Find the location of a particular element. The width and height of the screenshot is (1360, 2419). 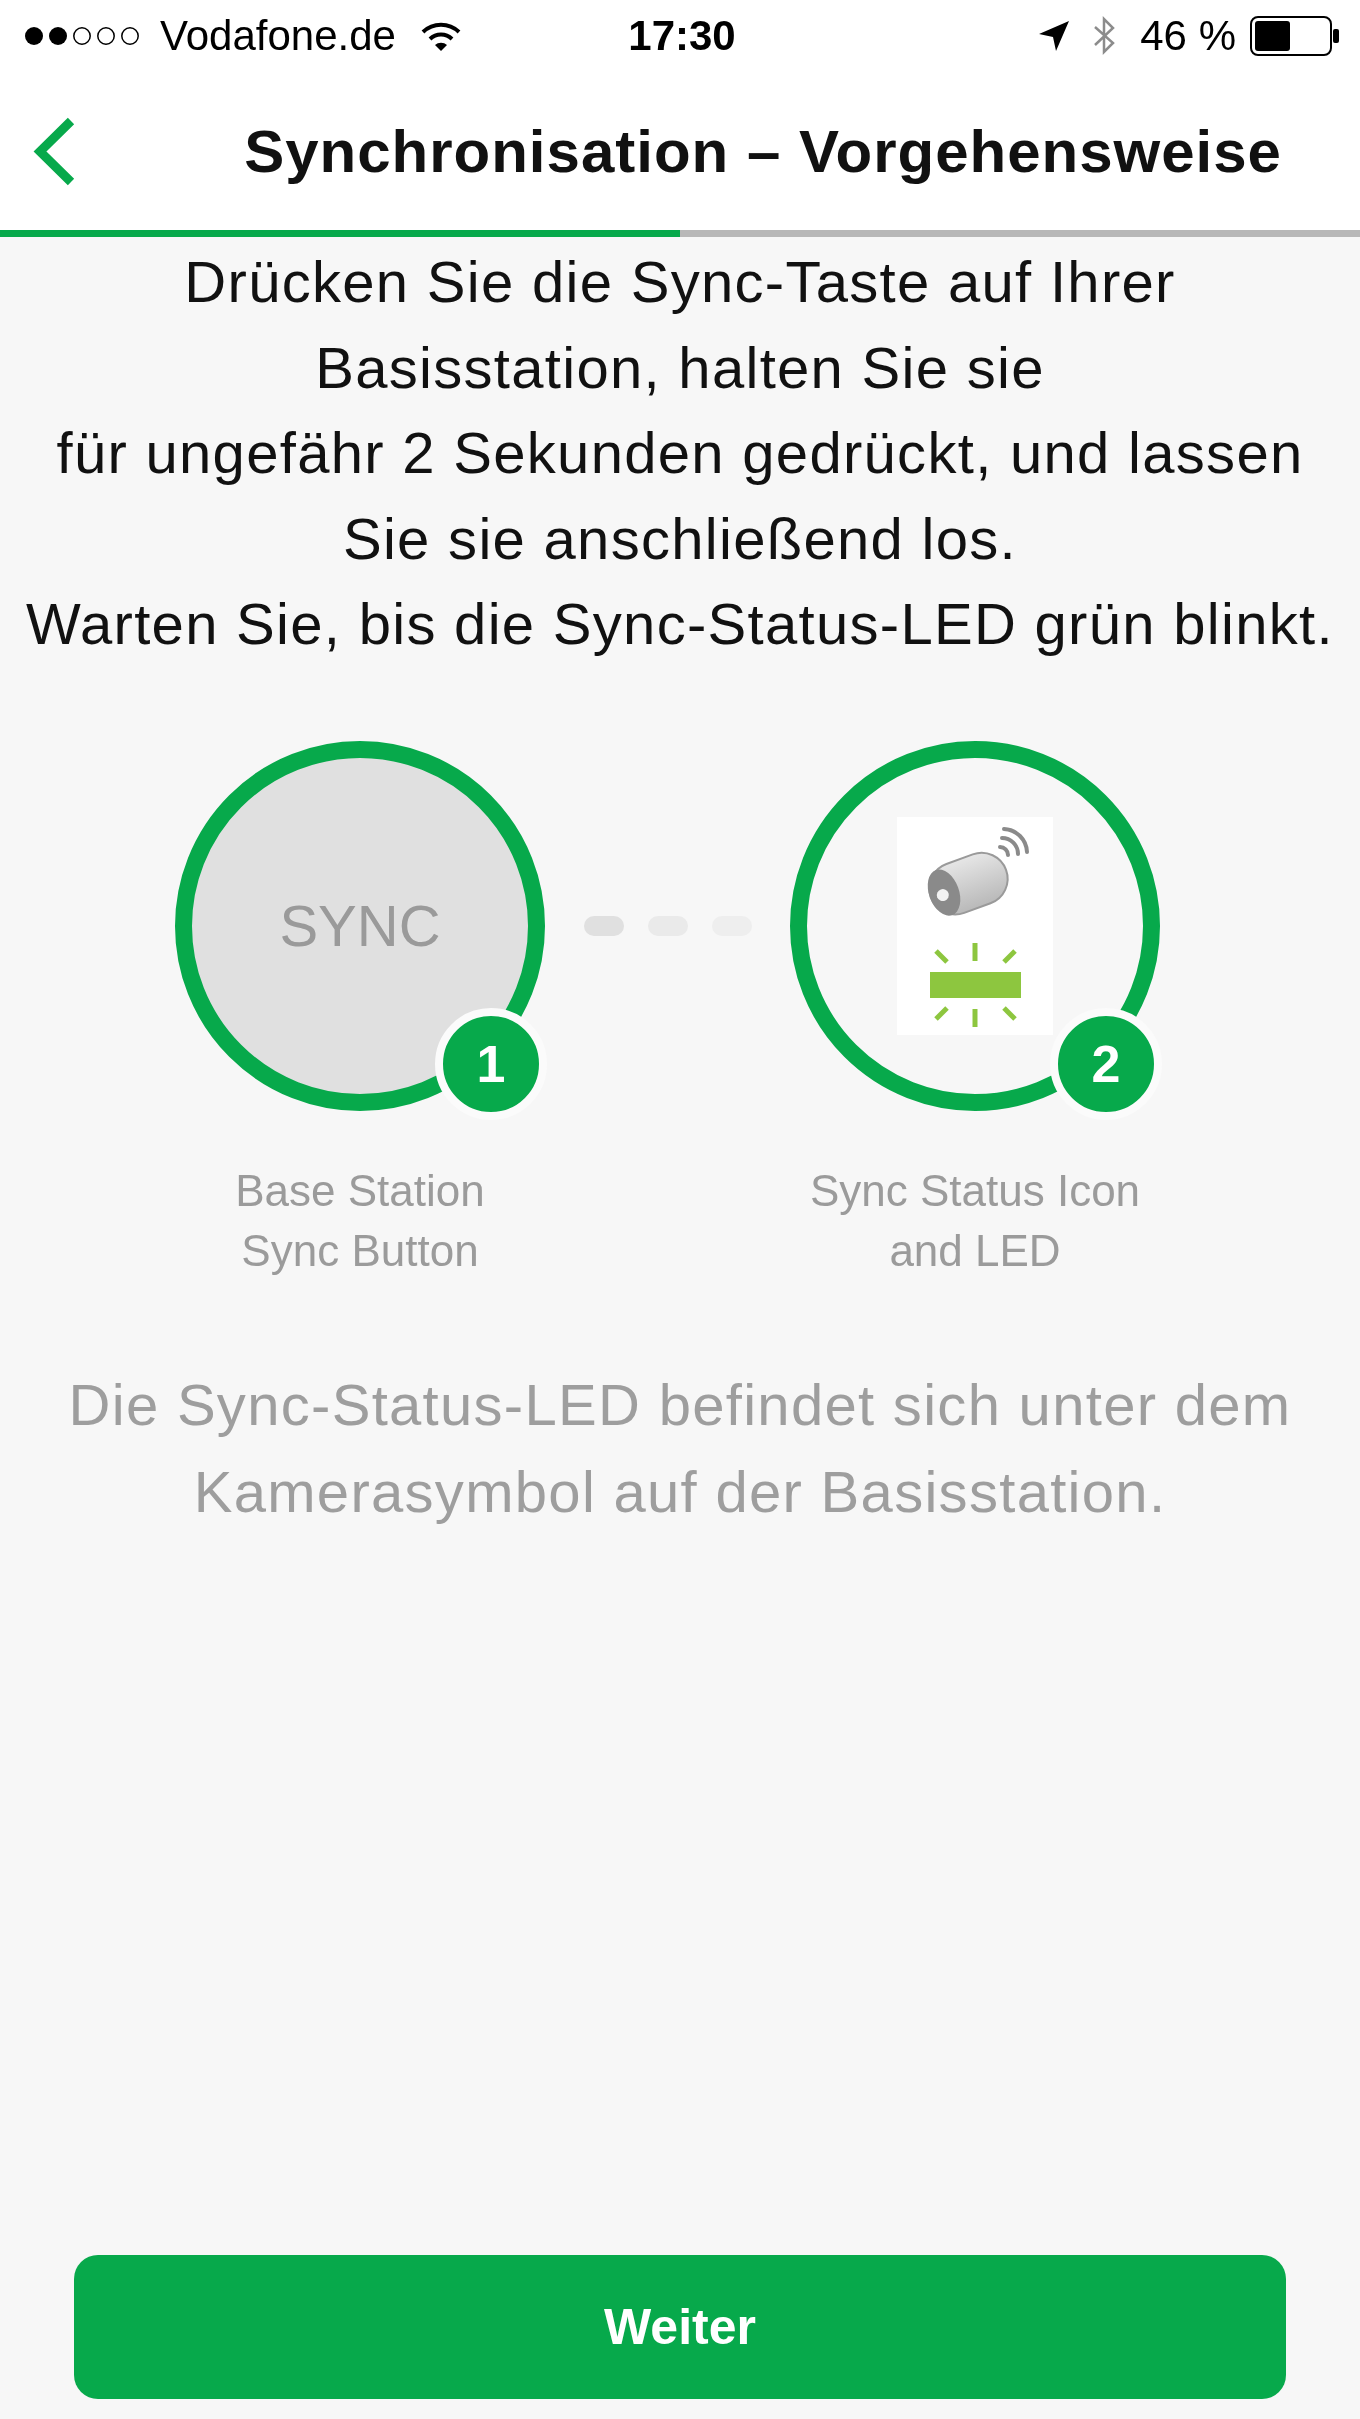

wifi-icon is located at coordinates (440, 36).